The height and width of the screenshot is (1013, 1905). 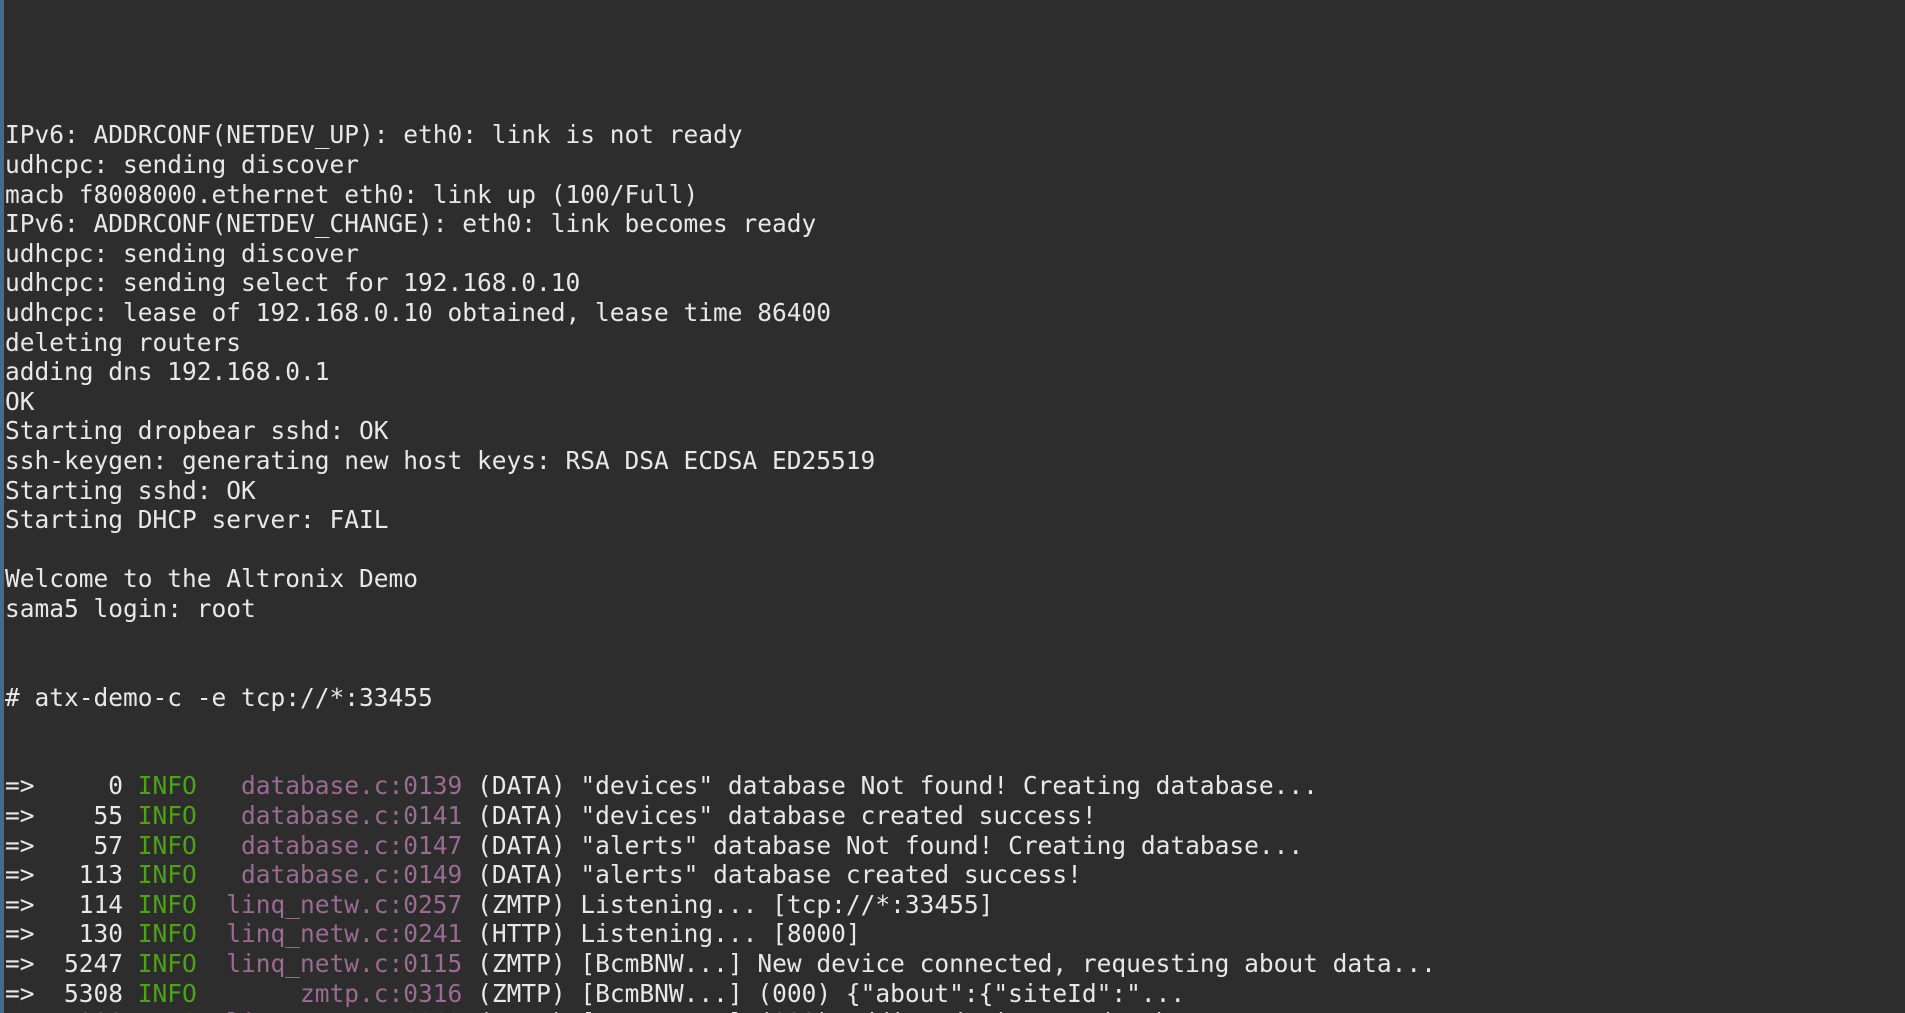 What do you see at coordinates (955, 431) in the screenshot?
I see `boot-log-line: Starting dropbear sshd: OK` at bounding box center [955, 431].